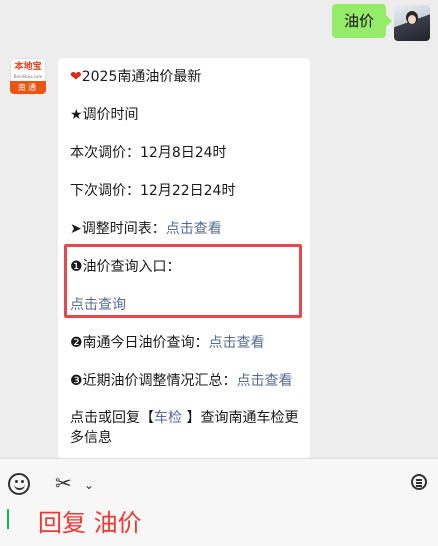 This screenshot has width=438, height=546. I want to click on emoji-eye-left, so click(16, 481).